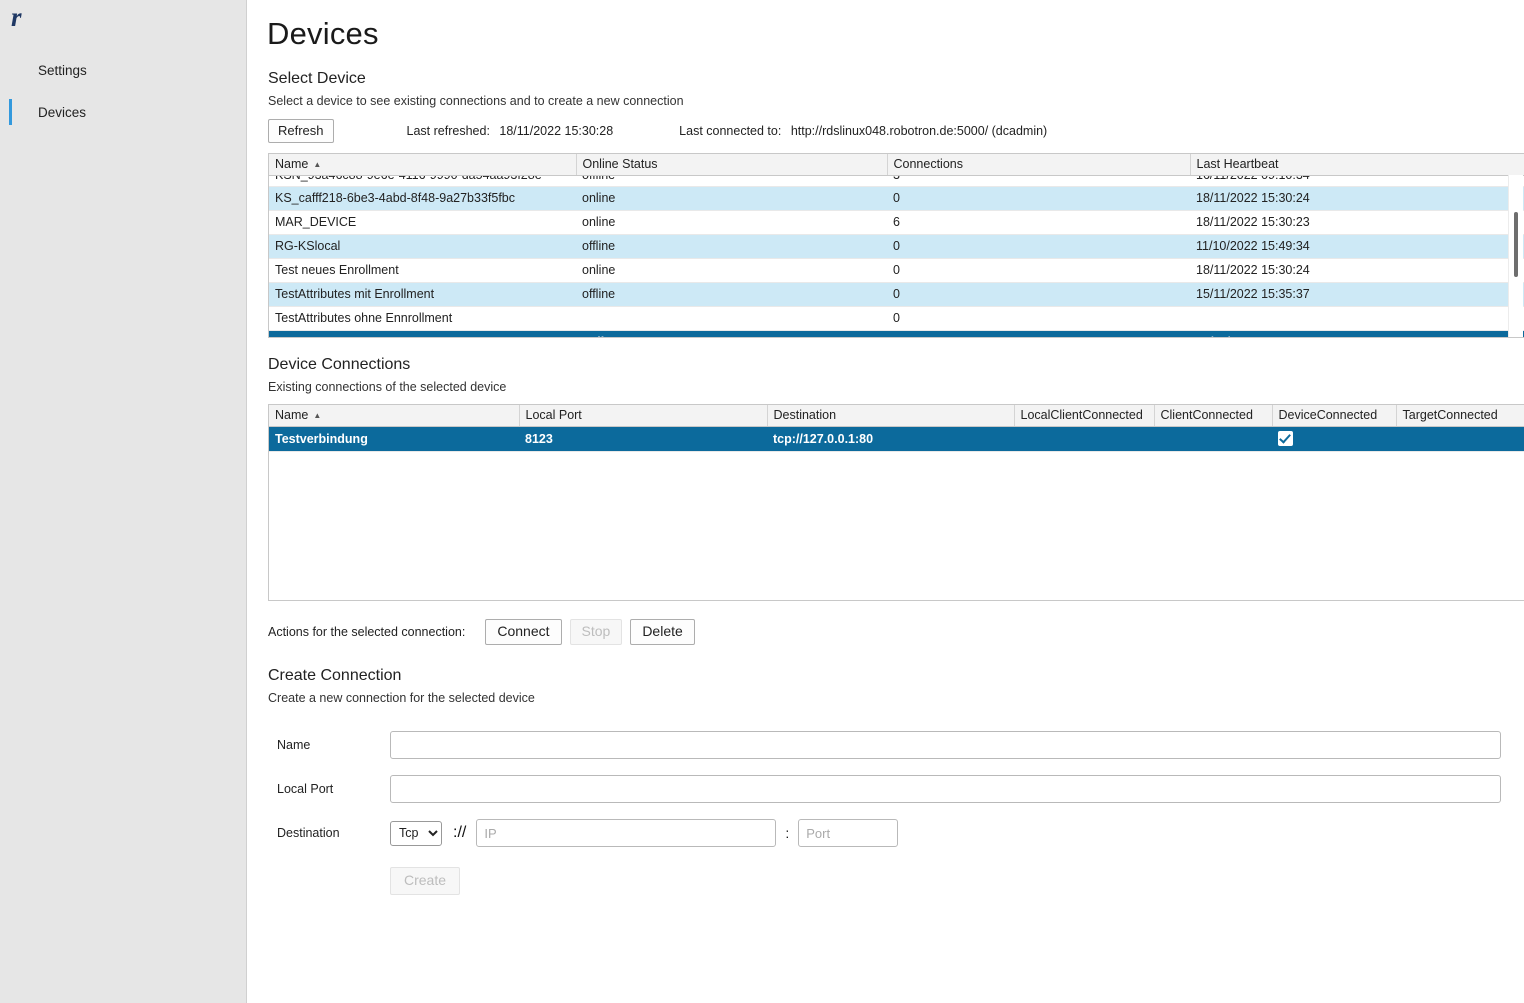  I want to click on cell-targetconnected, so click(1460, 439).